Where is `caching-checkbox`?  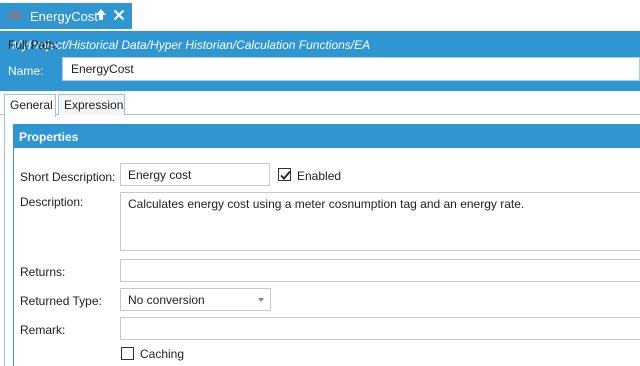 caching-checkbox is located at coordinates (127, 353).